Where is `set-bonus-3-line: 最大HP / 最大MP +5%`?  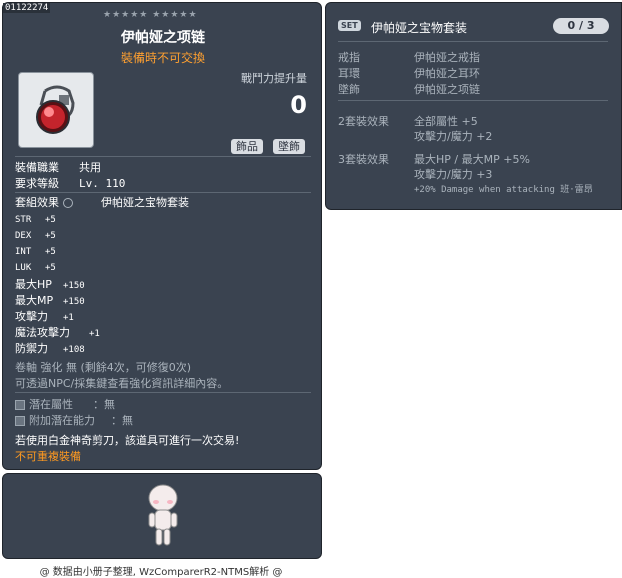 set-bonus-3-line: 最大HP / 最大MP +5% is located at coordinates (472, 159).